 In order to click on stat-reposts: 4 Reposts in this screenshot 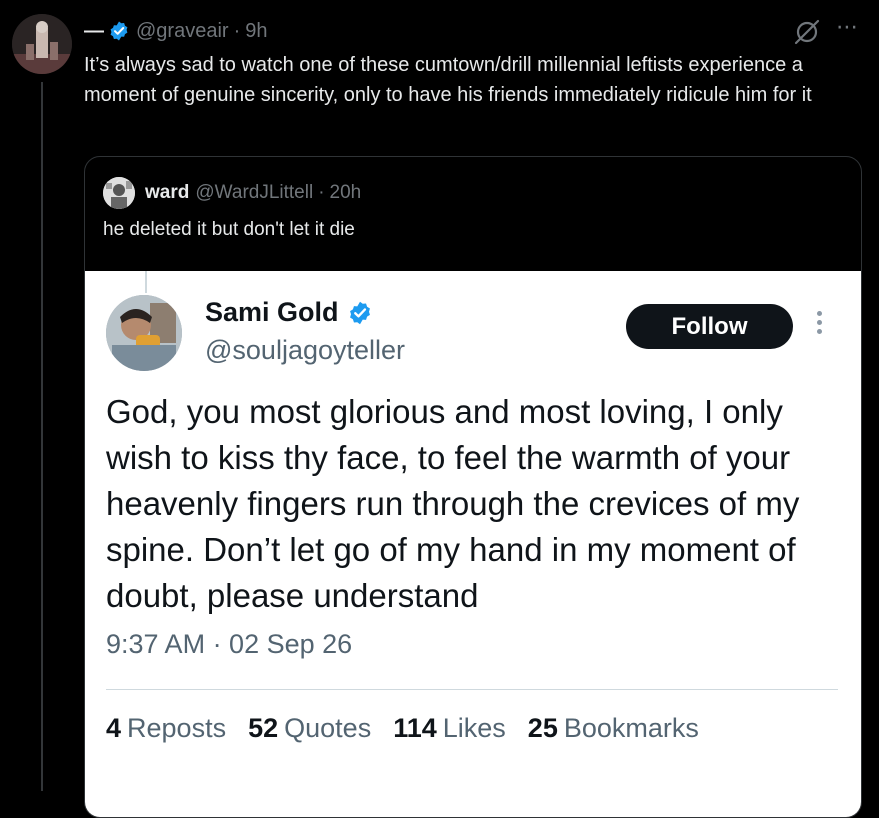, I will do `click(166, 728)`.